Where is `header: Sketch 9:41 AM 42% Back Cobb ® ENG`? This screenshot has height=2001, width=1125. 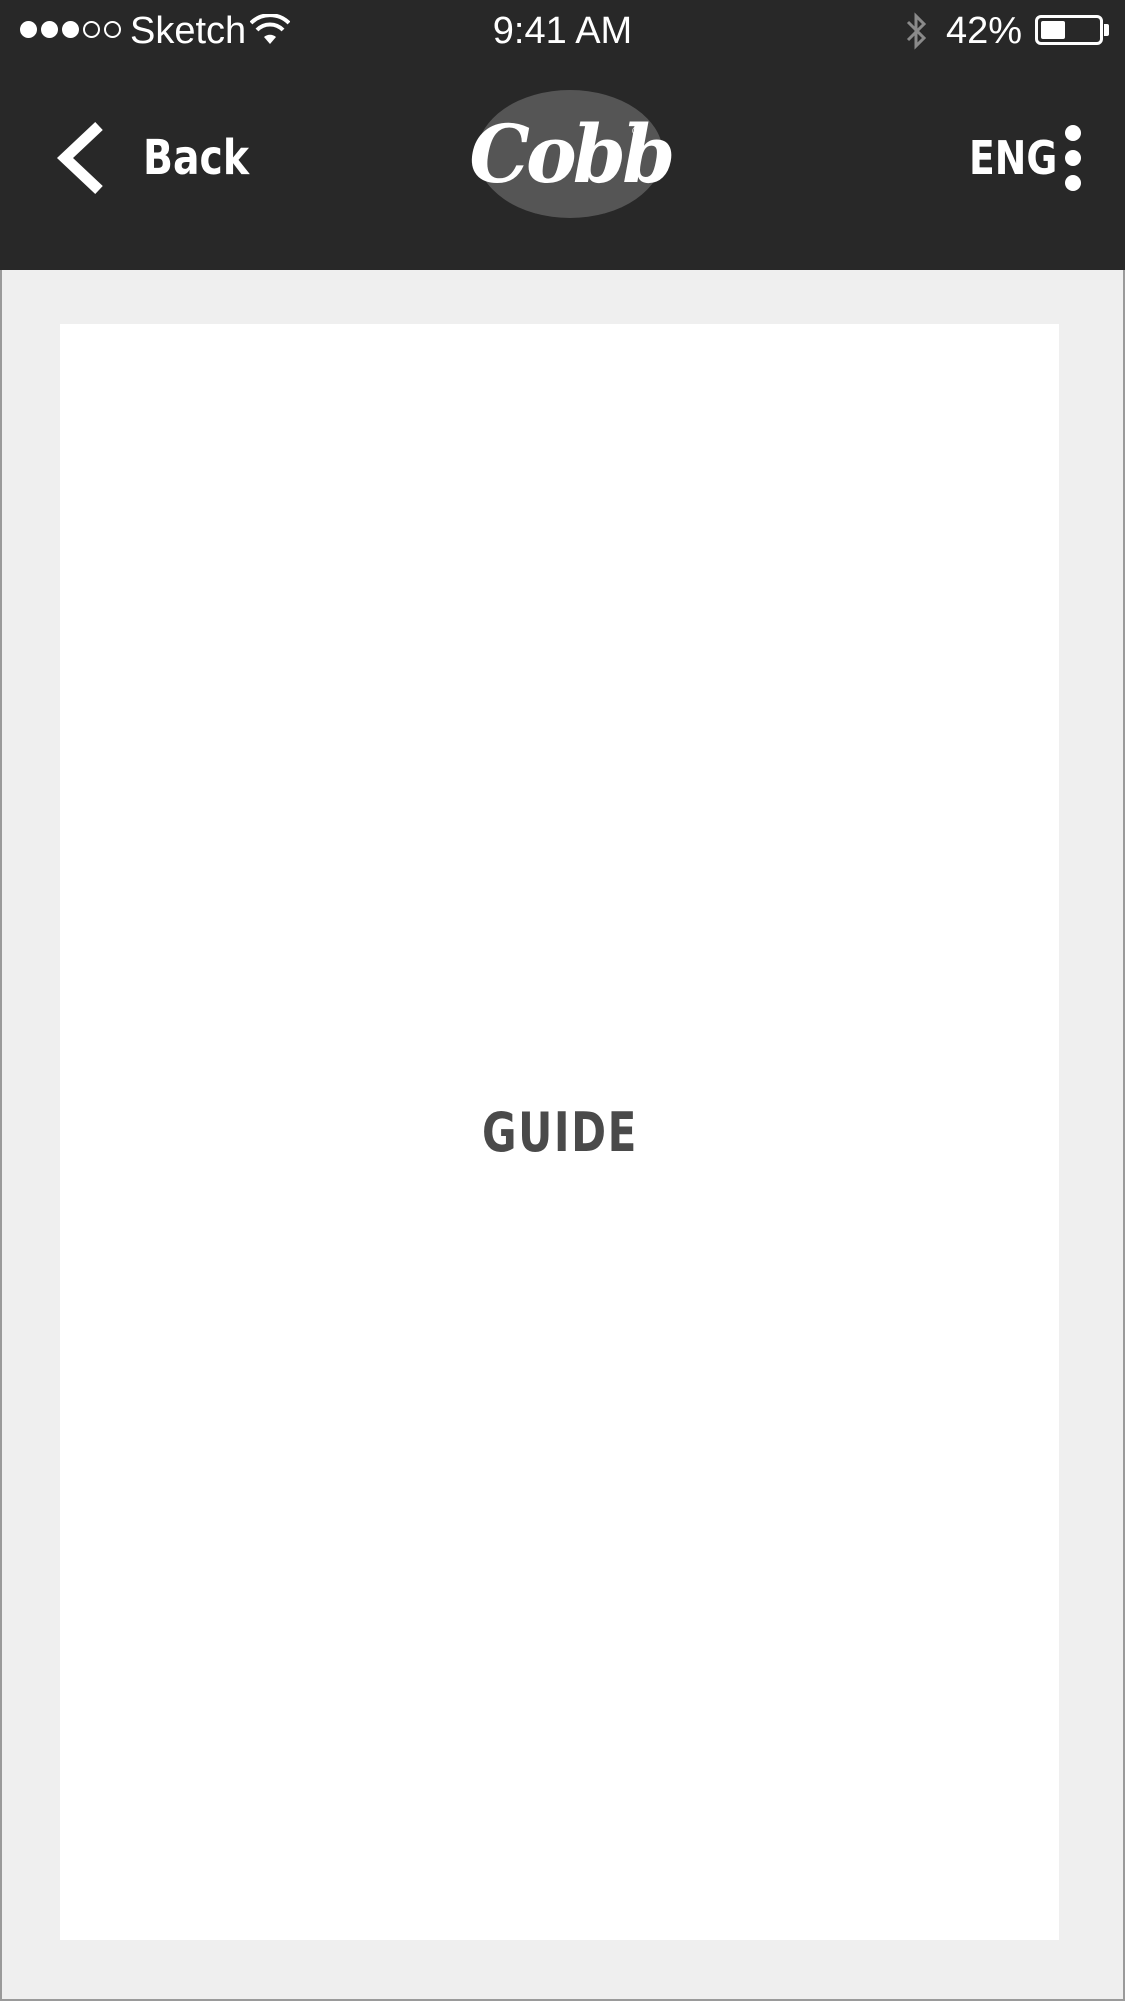
header: Sketch 9:41 AM 42% Back Cobb ® ENG is located at coordinates (562, 135).